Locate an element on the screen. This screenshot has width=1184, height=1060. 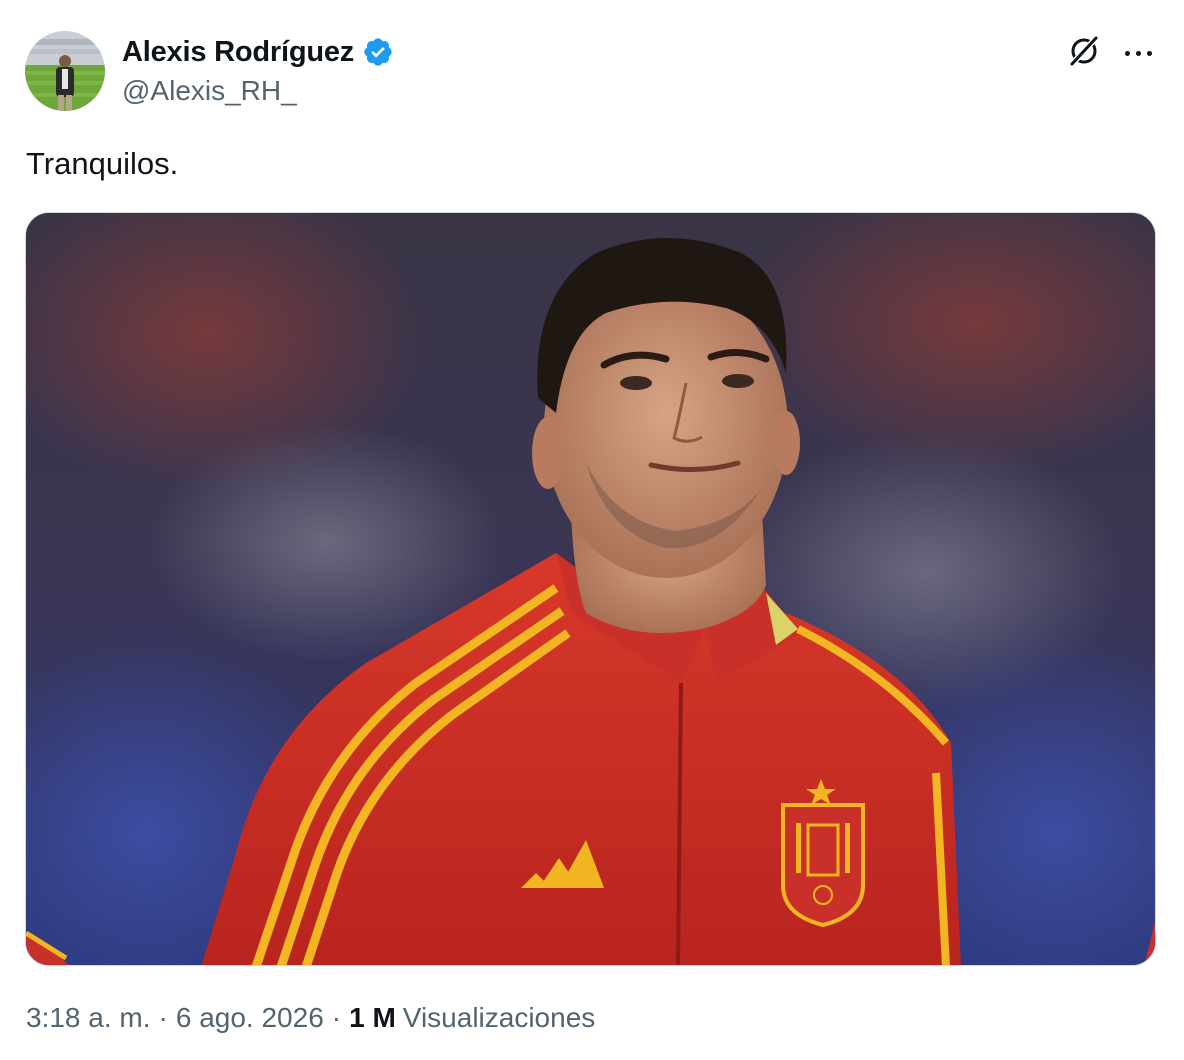
author-handle: @Alexis_RH_ is located at coordinates (258, 91).